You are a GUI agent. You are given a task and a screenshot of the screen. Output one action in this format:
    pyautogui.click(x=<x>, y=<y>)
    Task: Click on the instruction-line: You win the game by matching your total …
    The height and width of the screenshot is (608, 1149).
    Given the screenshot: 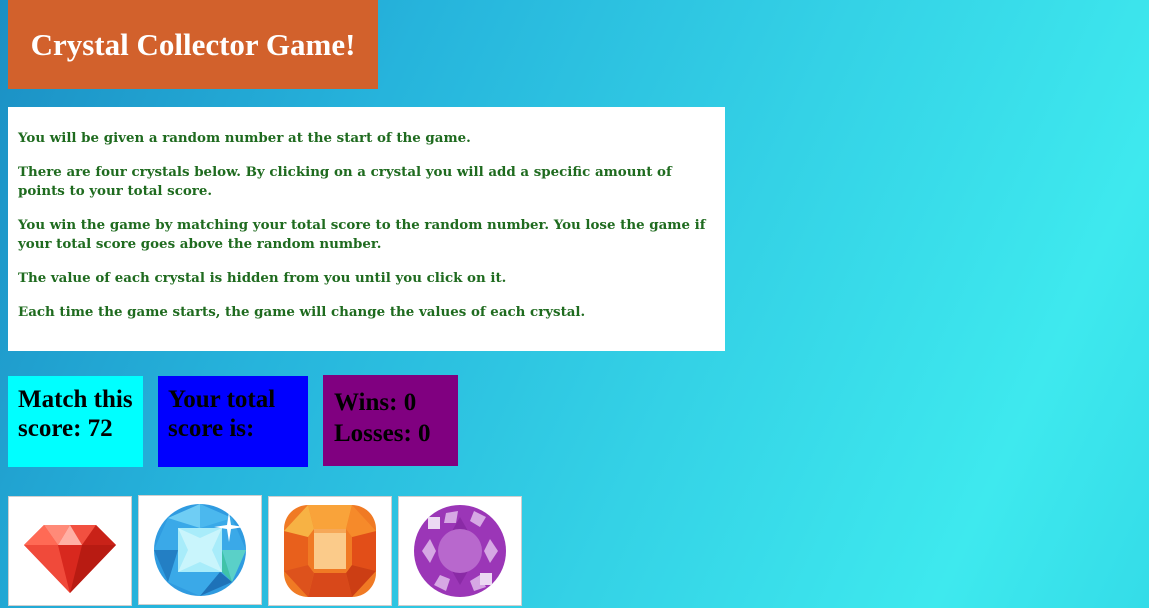 What is the action you would take?
    pyautogui.click(x=362, y=234)
    